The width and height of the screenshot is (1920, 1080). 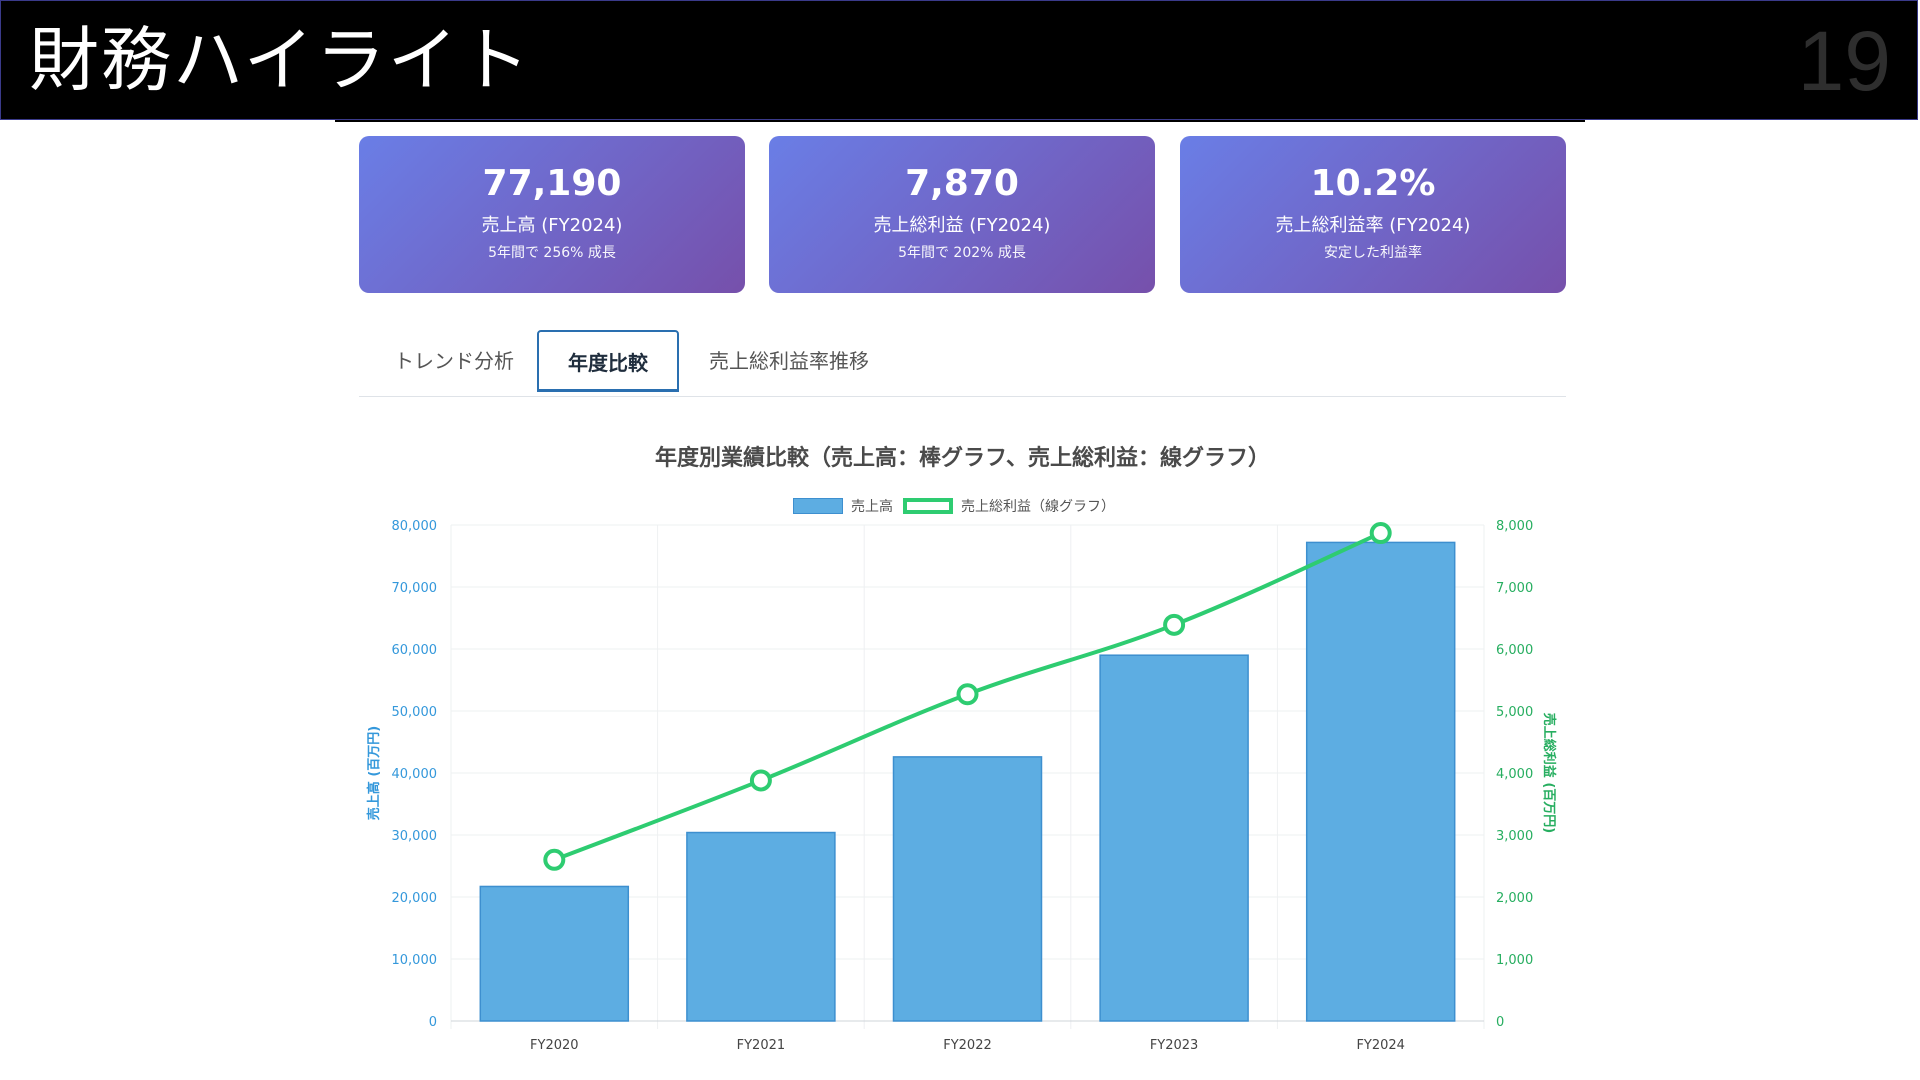 What do you see at coordinates (1038, 507) in the screenshot?
I see `legend-label-gross-profit: 売上総利益（線グラフ）` at bounding box center [1038, 507].